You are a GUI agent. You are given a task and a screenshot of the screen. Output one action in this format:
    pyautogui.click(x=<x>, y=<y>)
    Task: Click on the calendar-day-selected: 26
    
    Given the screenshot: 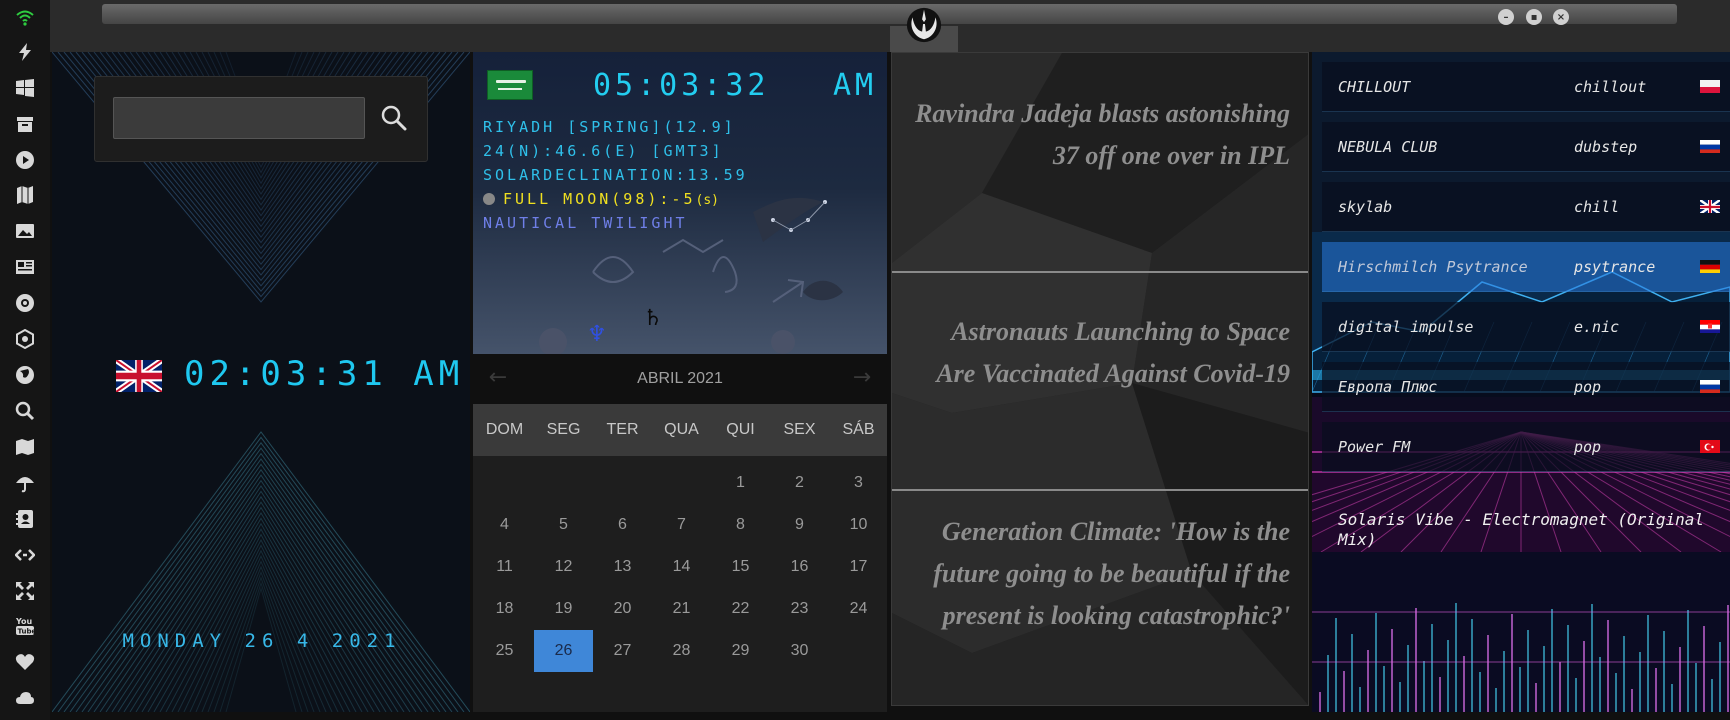 What is the action you would take?
    pyautogui.click(x=563, y=651)
    